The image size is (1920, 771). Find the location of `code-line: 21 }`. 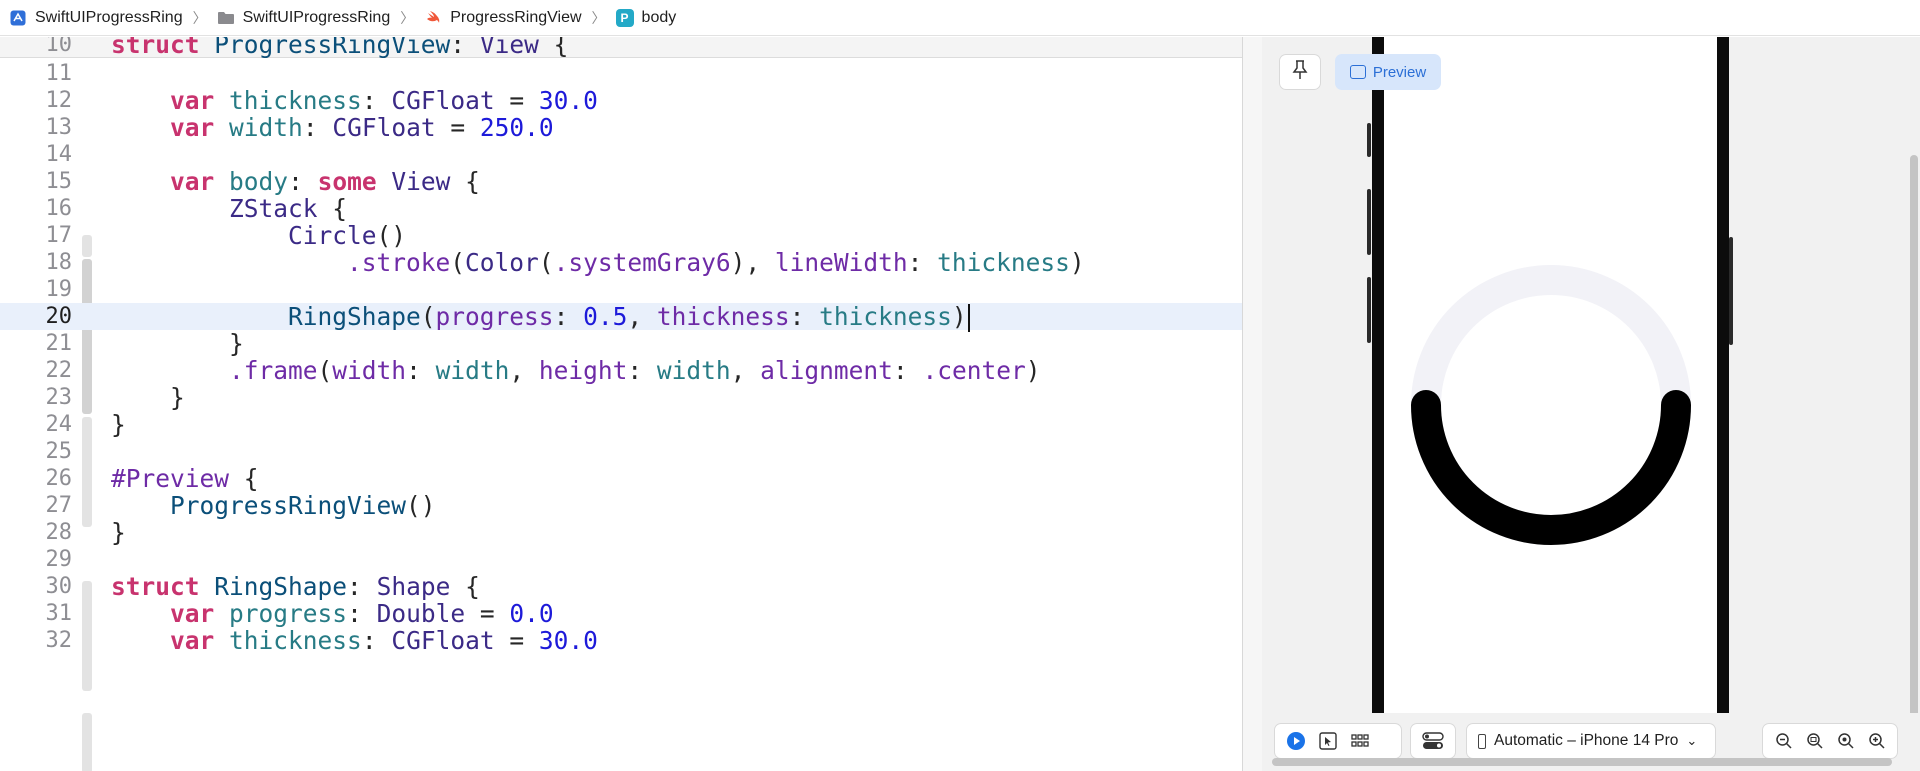

code-line: 21 } is located at coordinates (621, 343).